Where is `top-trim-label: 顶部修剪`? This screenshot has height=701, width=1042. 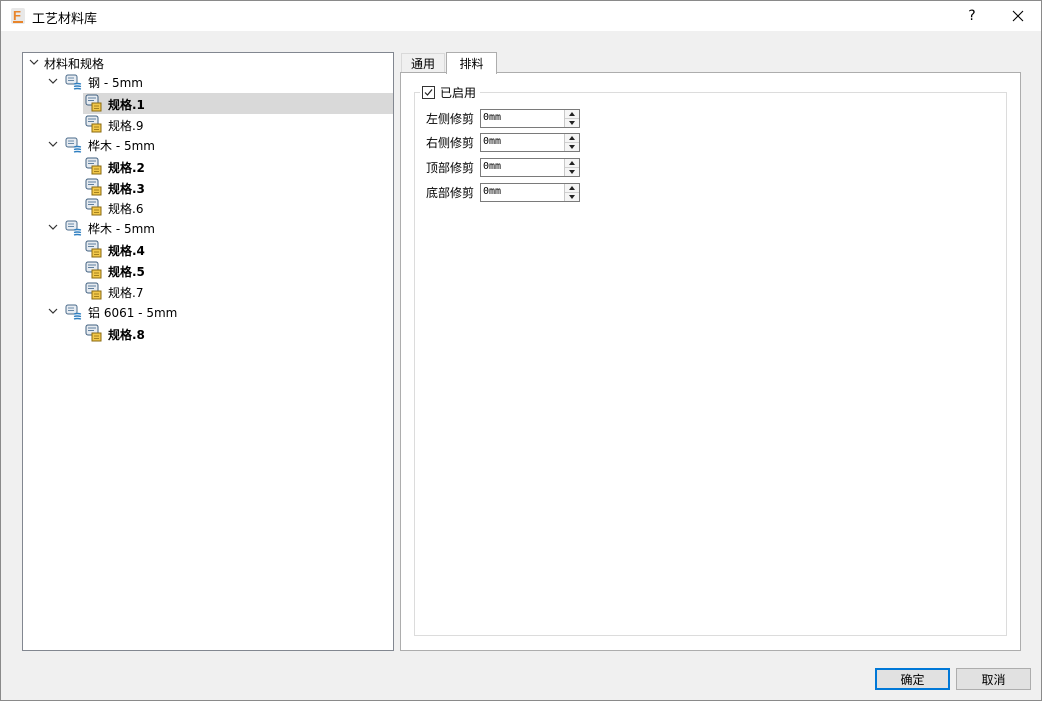
top-trim-label: 顶部修剪 is located at coordinates (450, 168).